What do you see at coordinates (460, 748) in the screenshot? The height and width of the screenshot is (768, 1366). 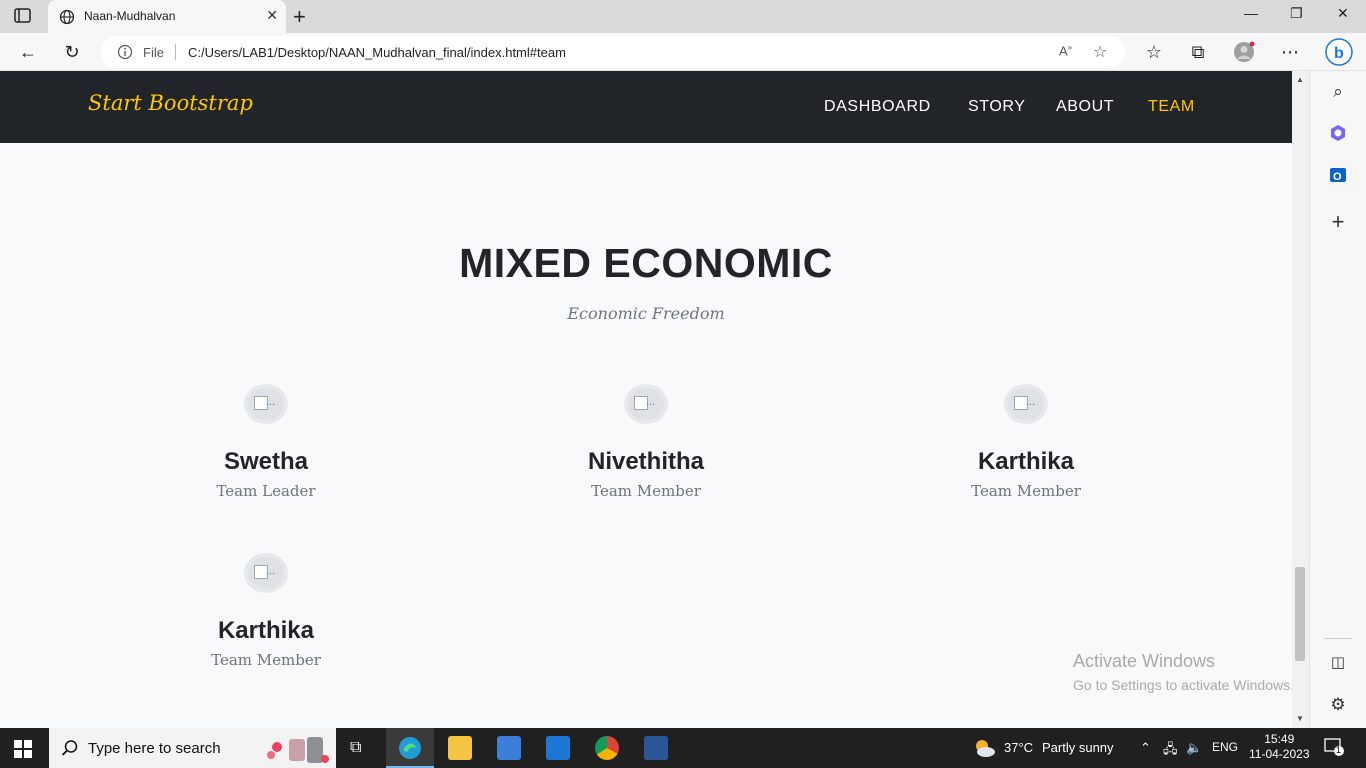 I see `file-explorer-icon` at bounding box center [460, 748].